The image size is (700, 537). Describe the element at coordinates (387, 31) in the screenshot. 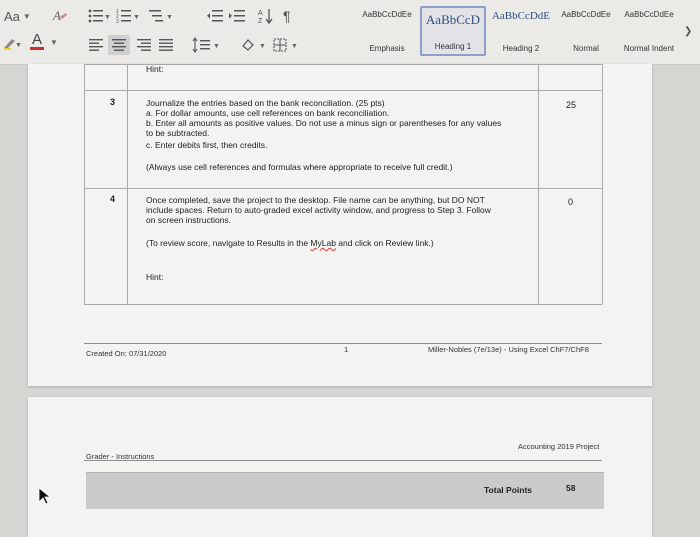

I see `style-emphasis: AaBbCcDdEe Emphasis` at that location.